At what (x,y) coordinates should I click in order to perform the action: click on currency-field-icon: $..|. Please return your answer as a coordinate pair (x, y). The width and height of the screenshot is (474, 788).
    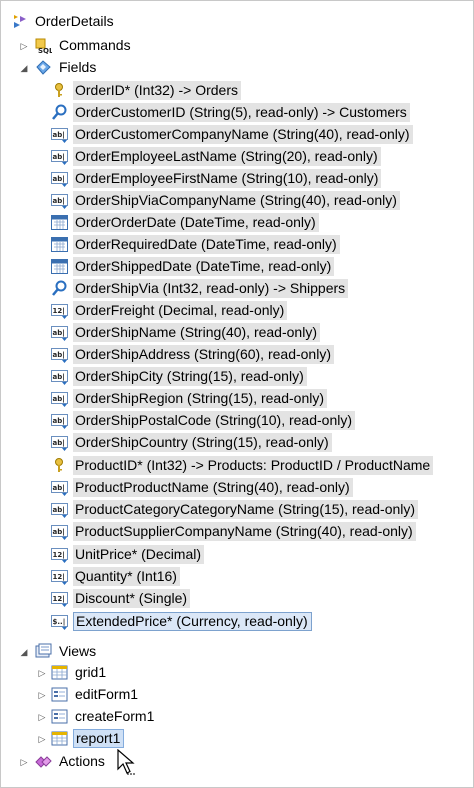
    Looking at the image, I should click on (59, 622).